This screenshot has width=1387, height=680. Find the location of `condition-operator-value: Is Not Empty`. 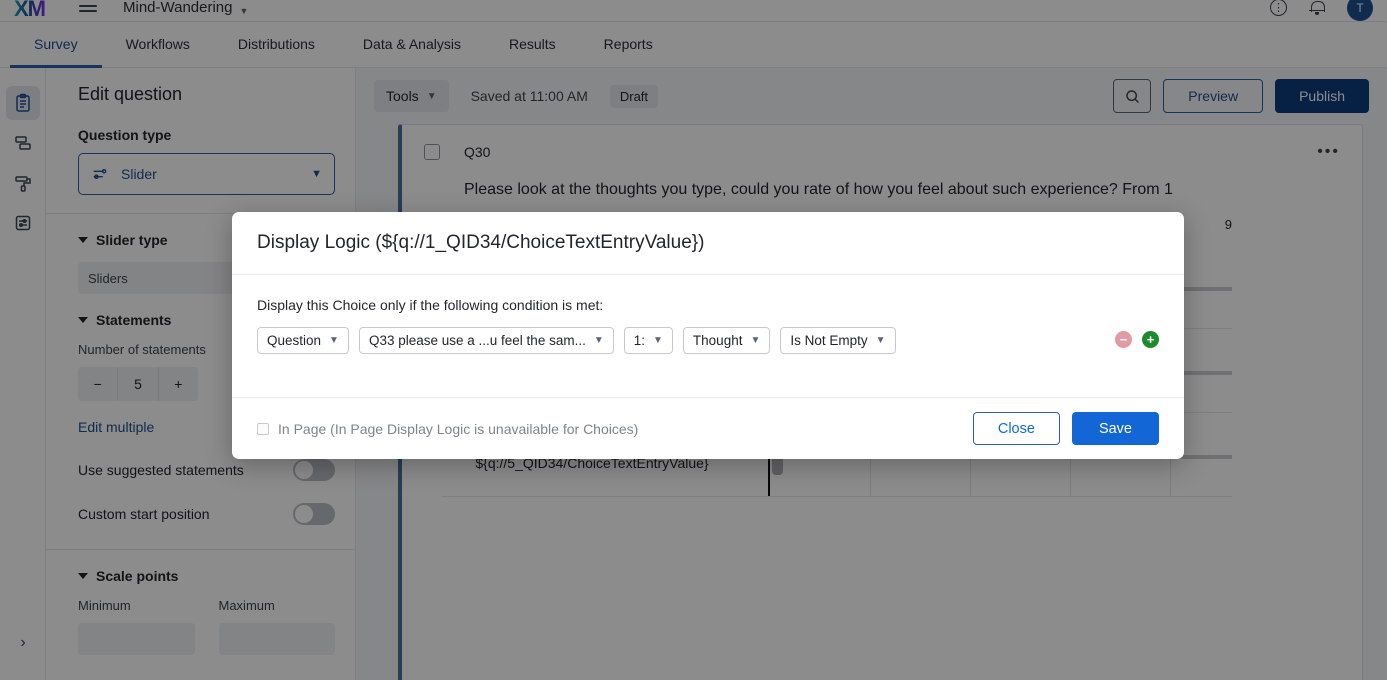

condition-operator-value: Is Not Empty is located at coordinates (829, 340).